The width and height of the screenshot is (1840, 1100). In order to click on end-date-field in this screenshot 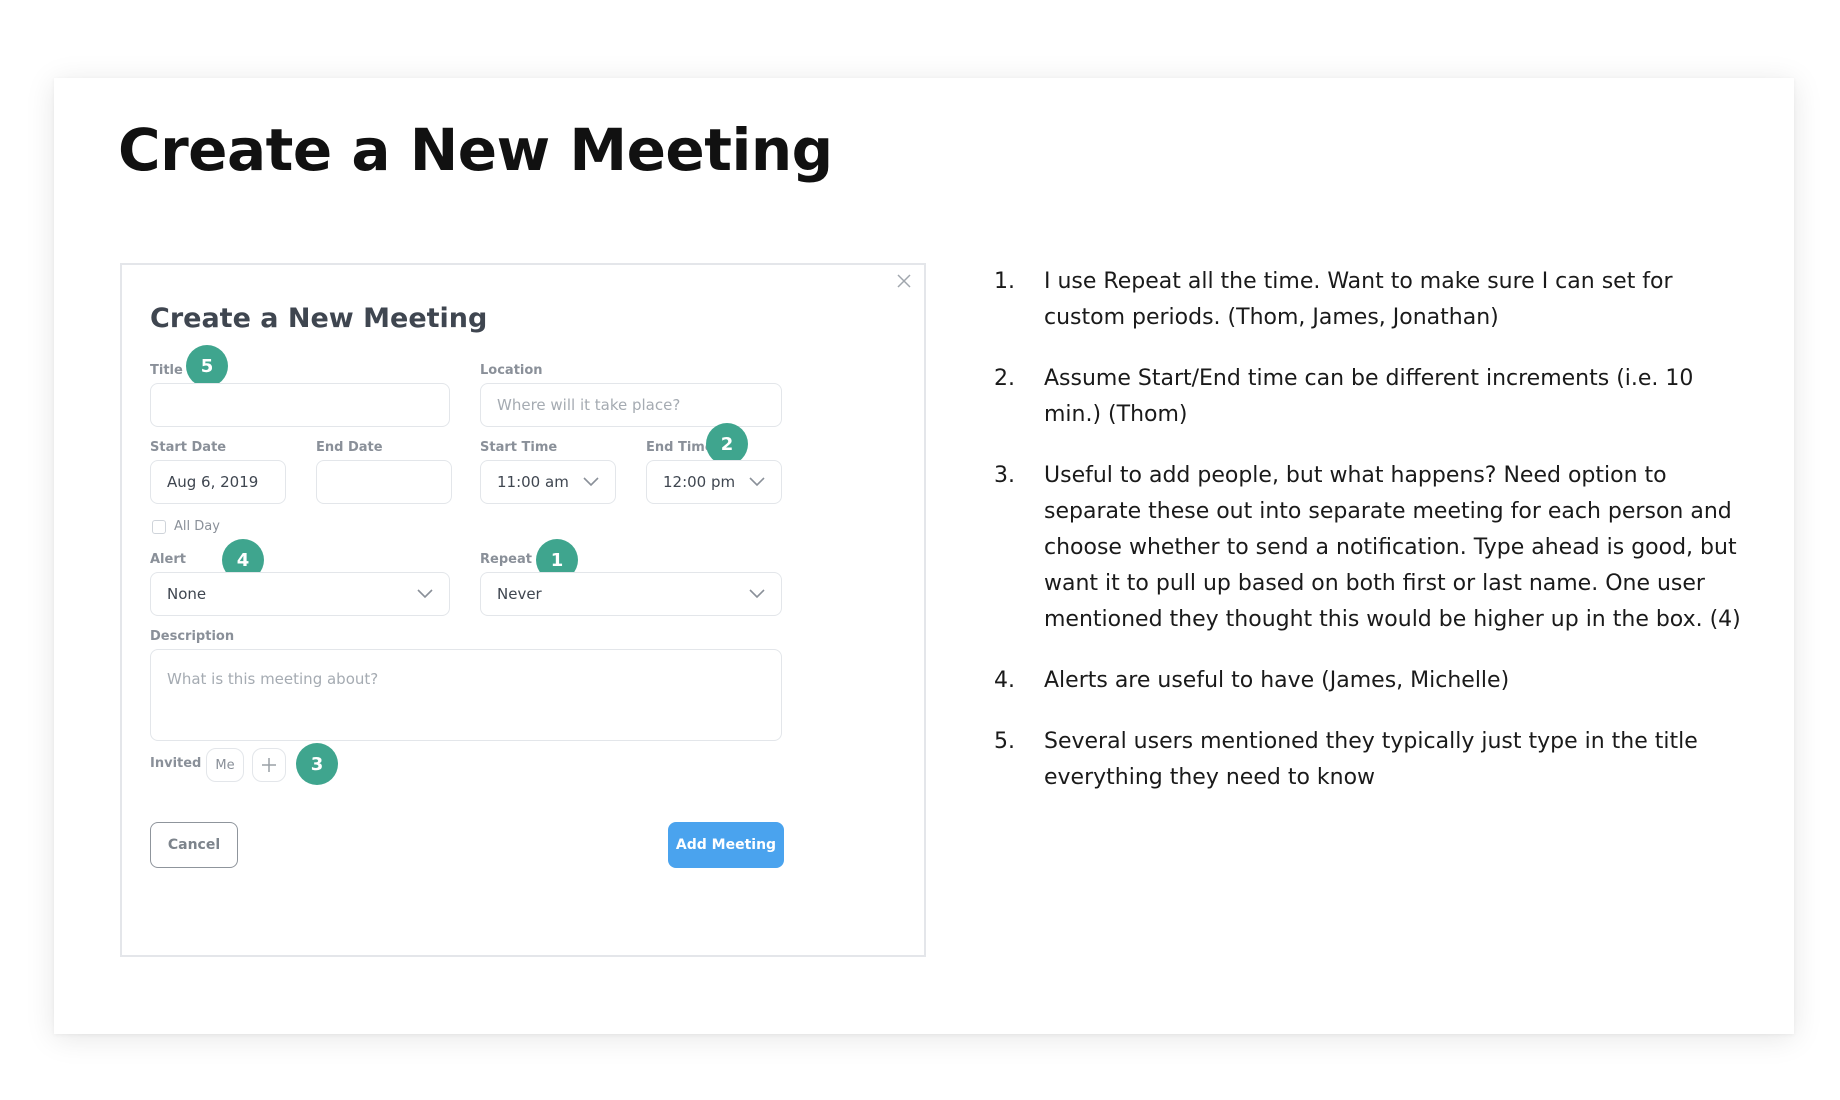, I will do `click(384, 482)`.